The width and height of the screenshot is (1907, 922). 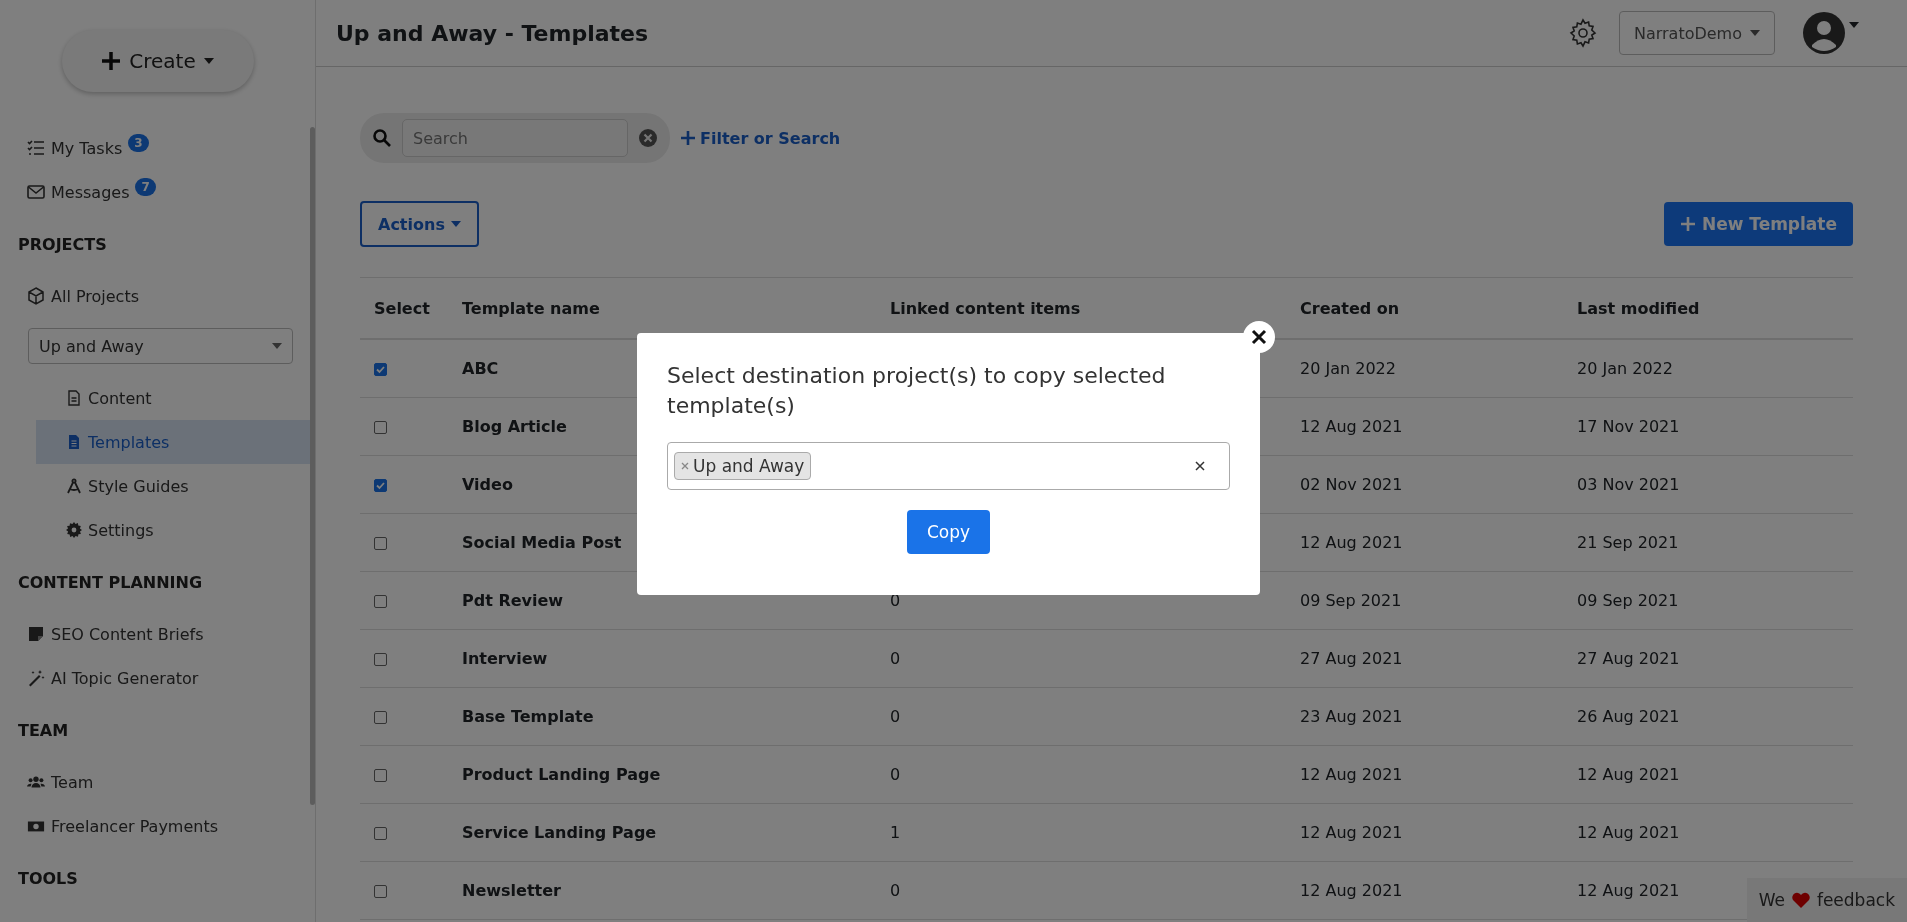 What do you see at coordinates (138, 143) in the screenshot?
I see `count-badge: 3` at bounding box center [138, 143].